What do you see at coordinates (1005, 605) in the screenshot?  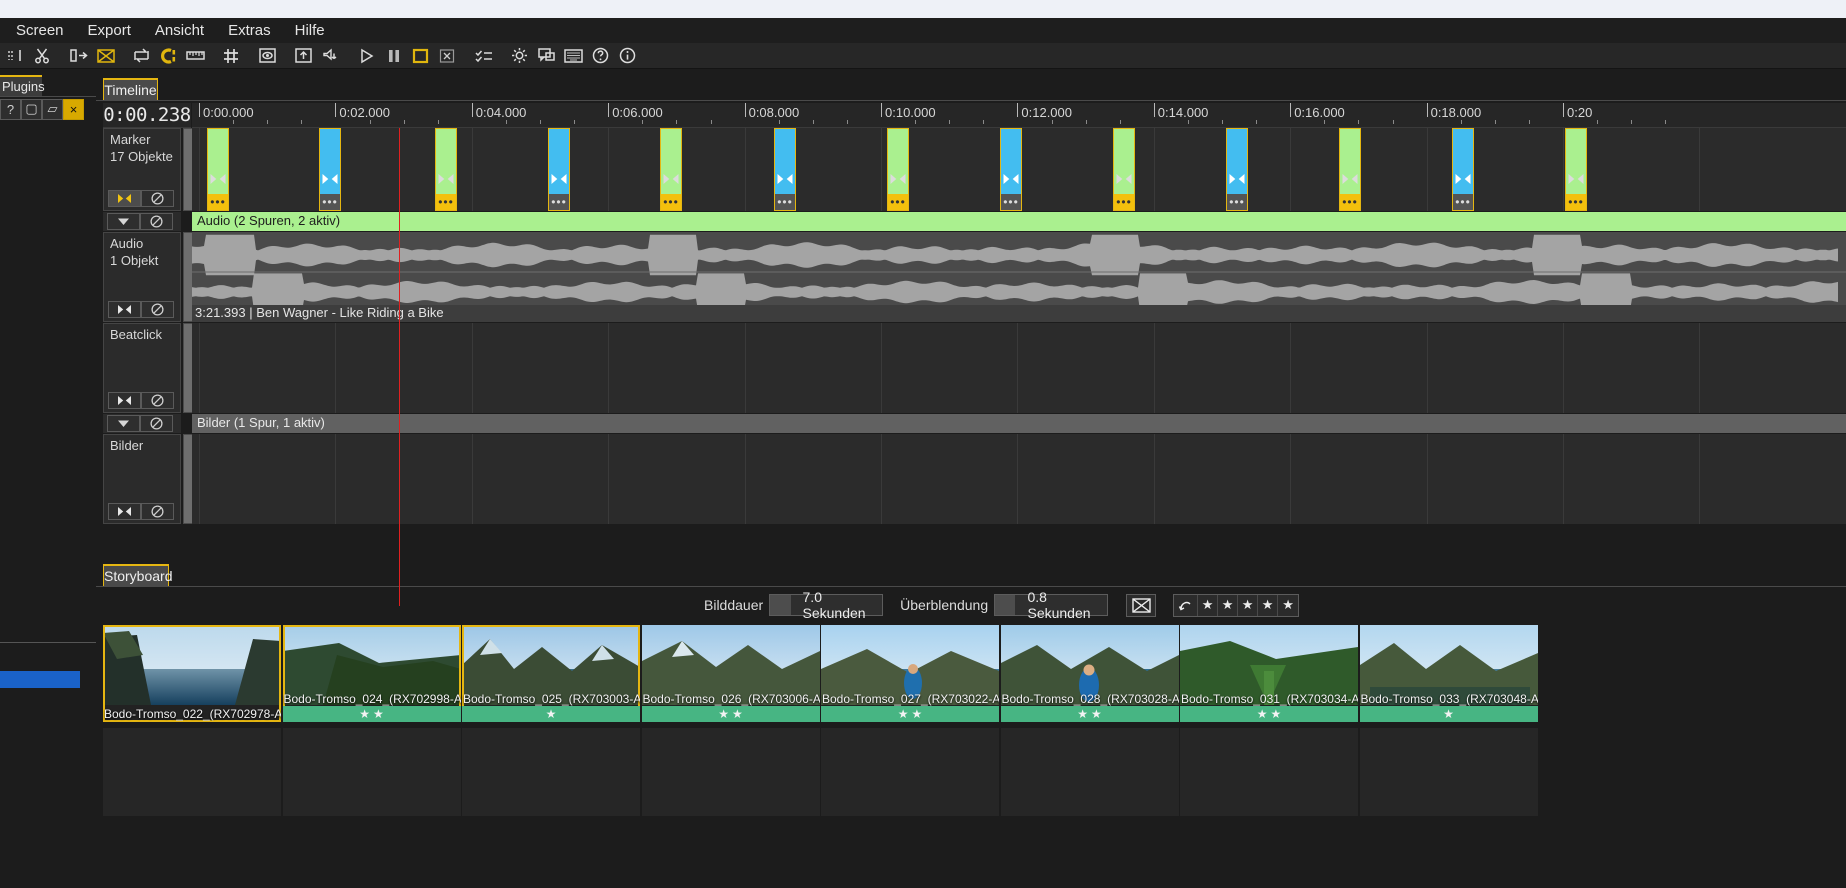 I see `crossfade-drag-knob` at bounding box center [1005, 605].